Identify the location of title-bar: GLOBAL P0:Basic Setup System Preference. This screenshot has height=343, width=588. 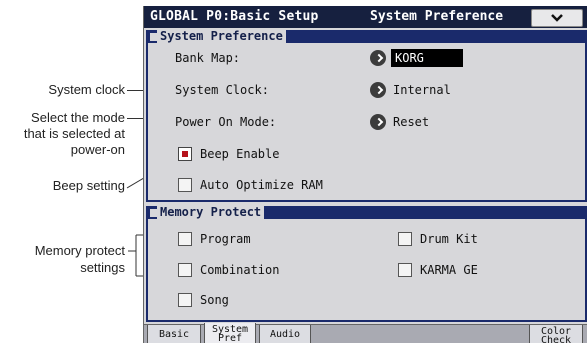
(365, 17).